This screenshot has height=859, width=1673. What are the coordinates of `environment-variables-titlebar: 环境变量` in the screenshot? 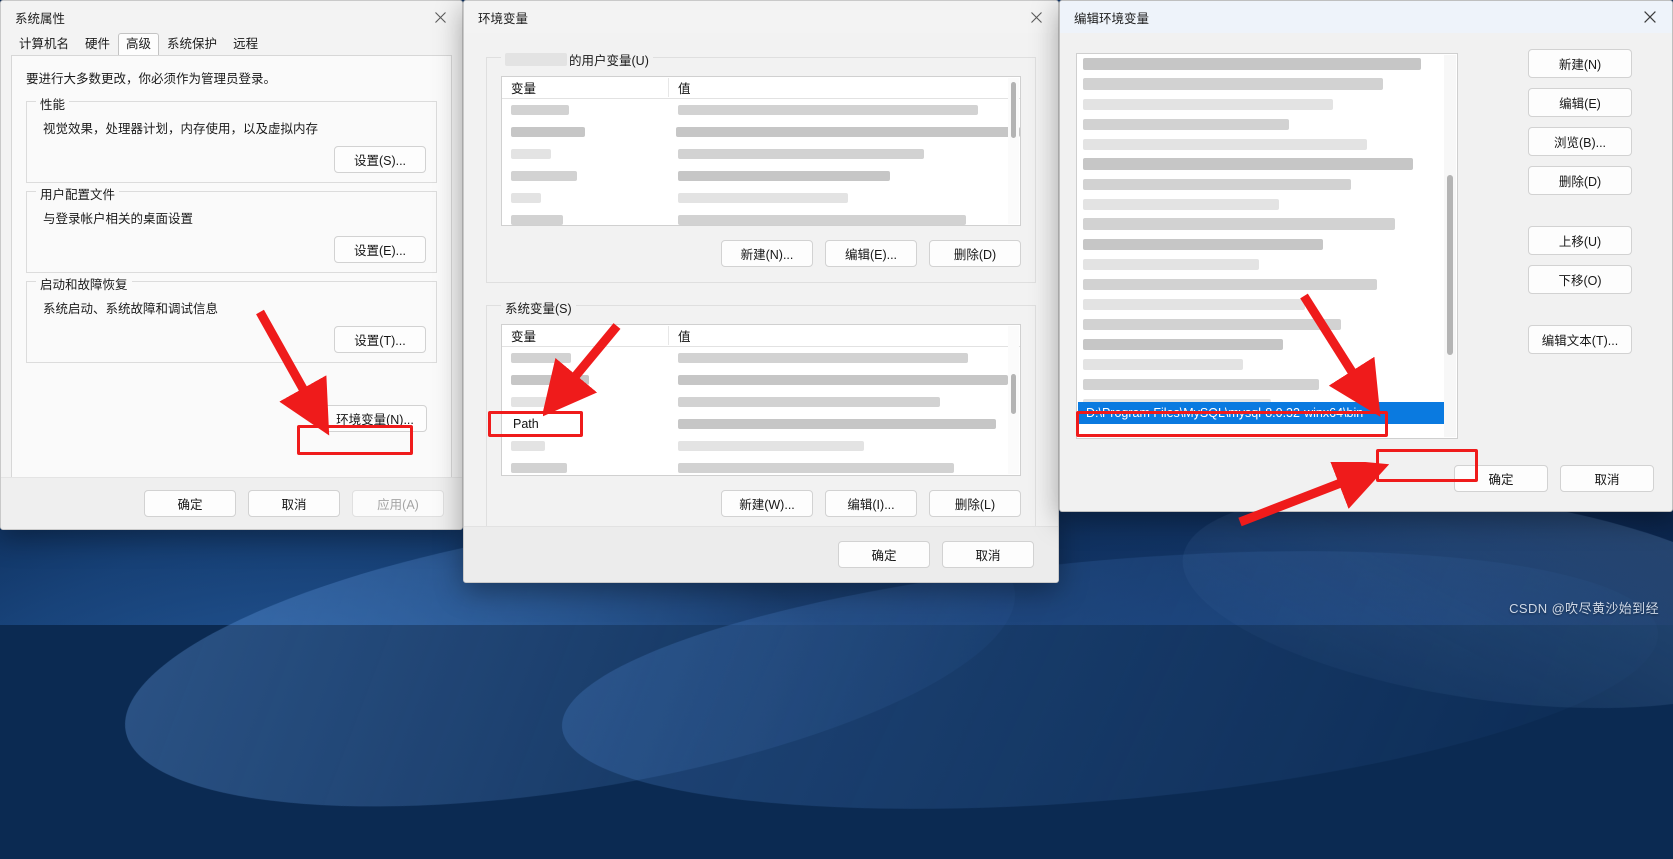 It's located at (761, 17).